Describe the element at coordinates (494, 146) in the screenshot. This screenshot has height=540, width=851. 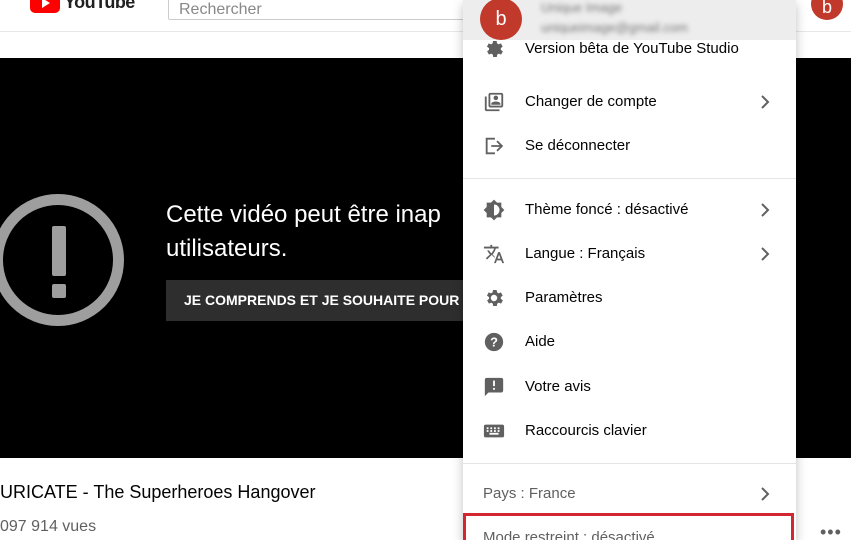
I see `sign-out-icon` at that location.